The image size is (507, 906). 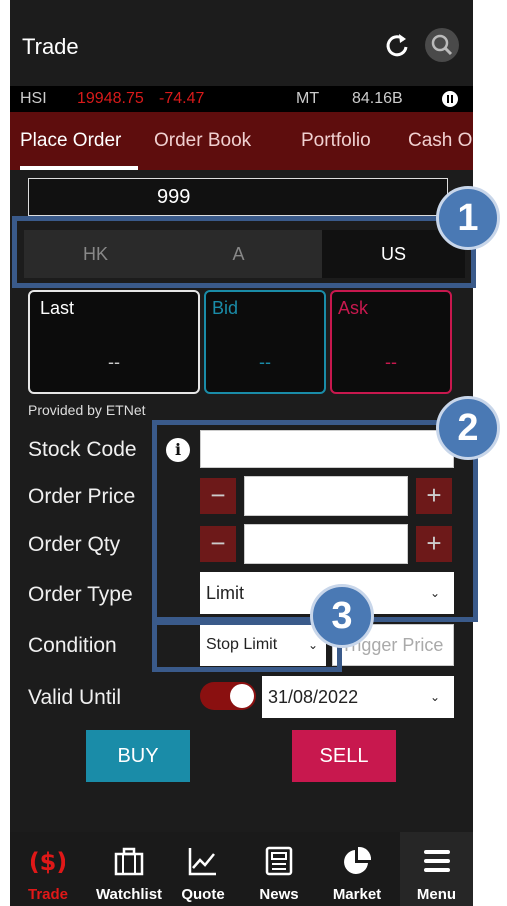 I want to click on nav-watchlist: Watchlist, so click(x=129, y=869).